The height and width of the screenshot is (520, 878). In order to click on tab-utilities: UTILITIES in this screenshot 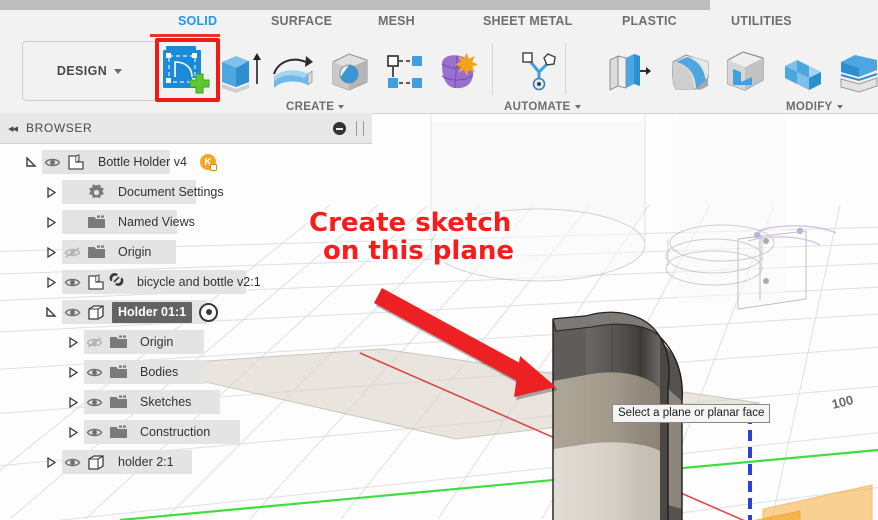, I will do `click(761, 21)`.